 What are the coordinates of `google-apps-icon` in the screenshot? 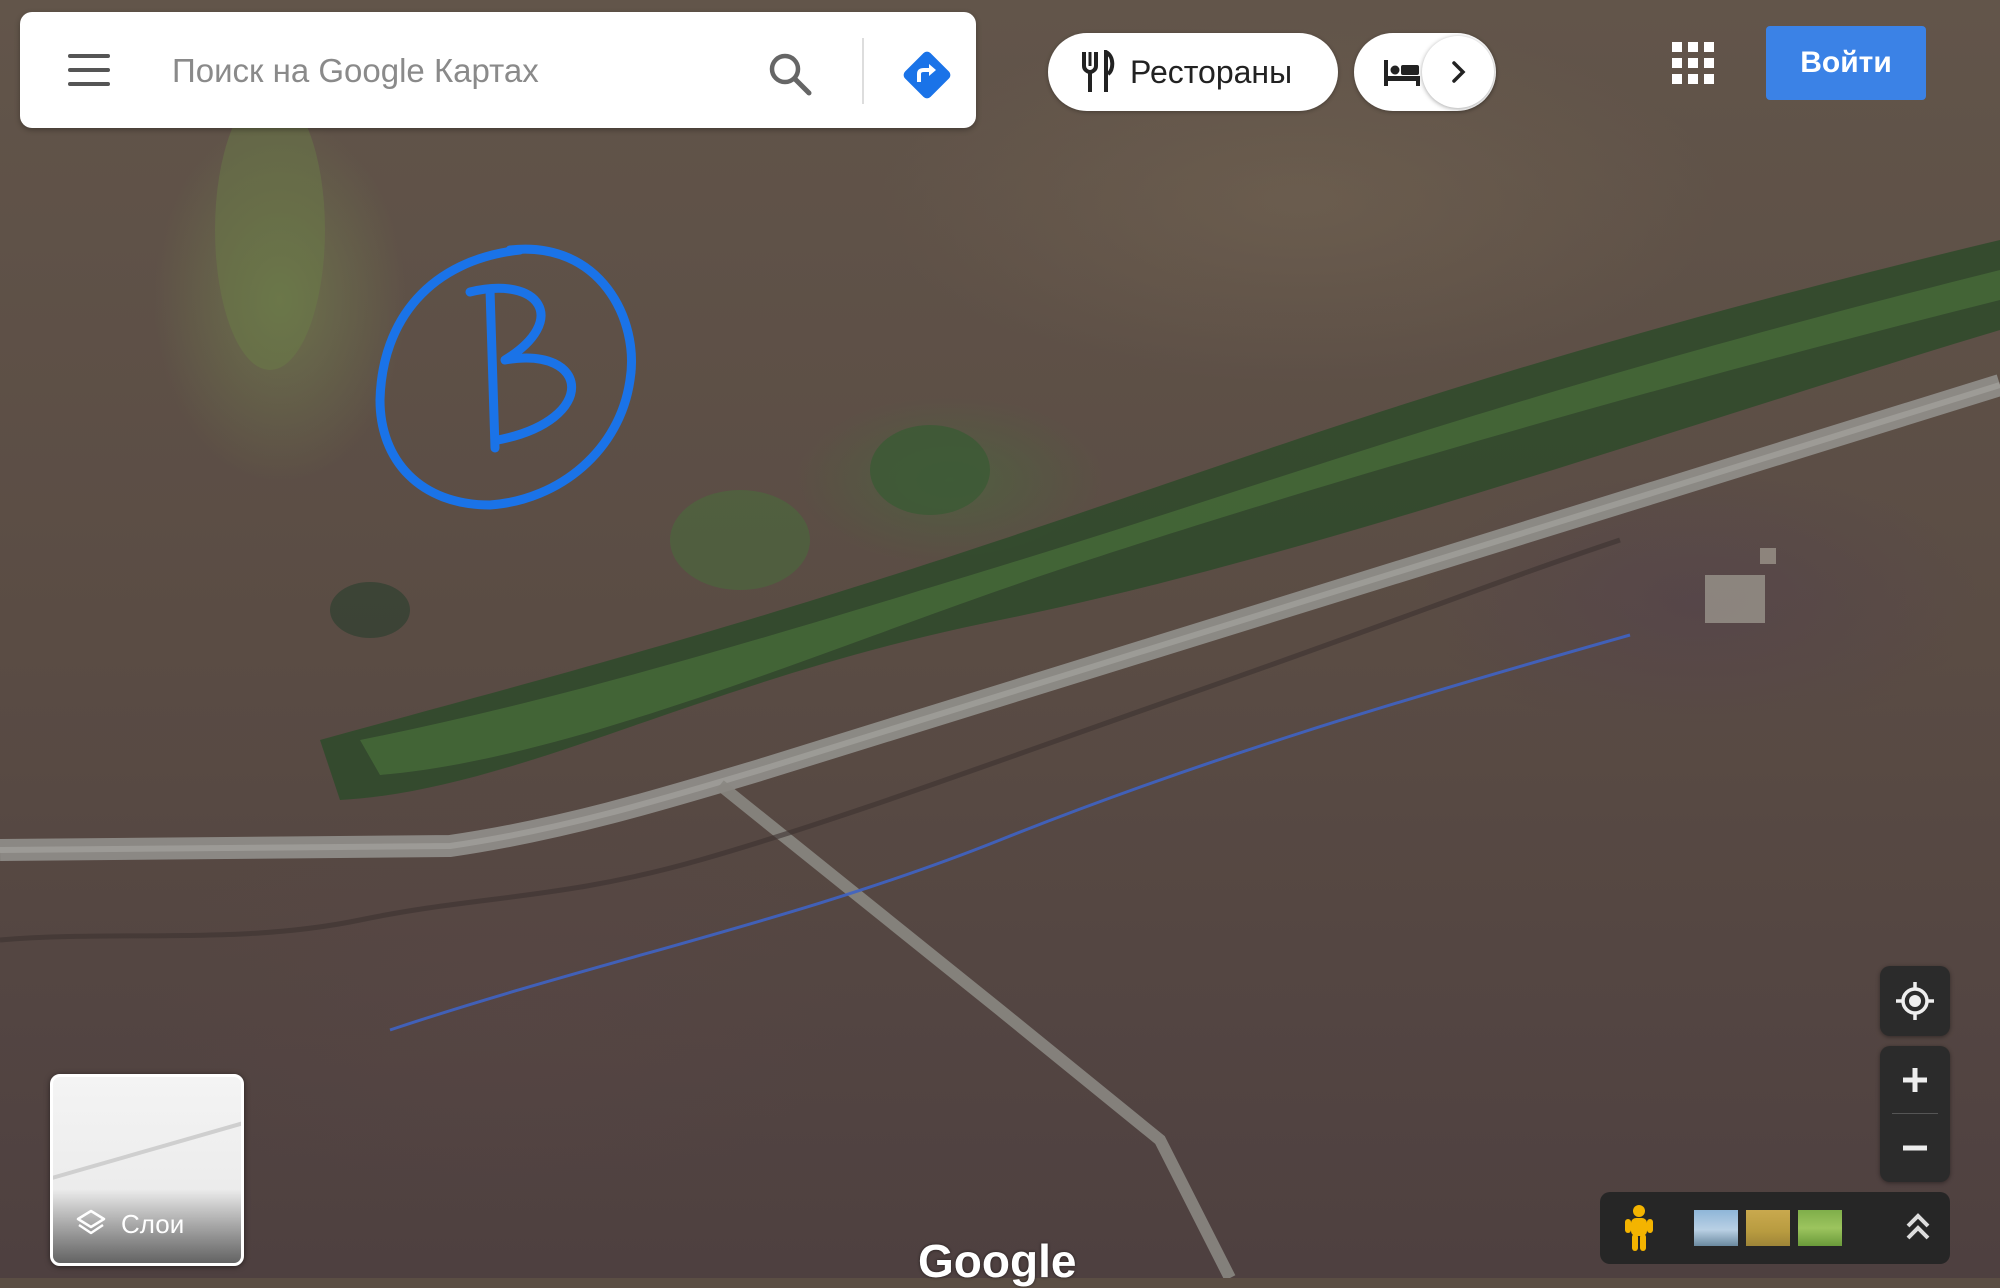 It's located at (1693, 63).